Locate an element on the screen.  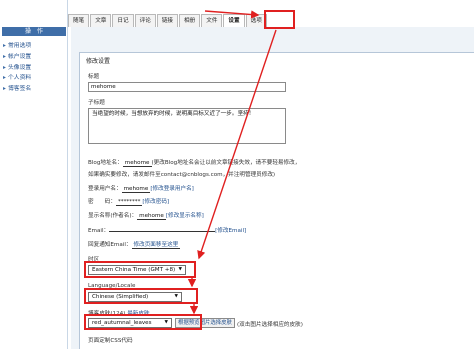
password-row: 密 码： ******** [修改密码] is located at coordinates (129, 202).